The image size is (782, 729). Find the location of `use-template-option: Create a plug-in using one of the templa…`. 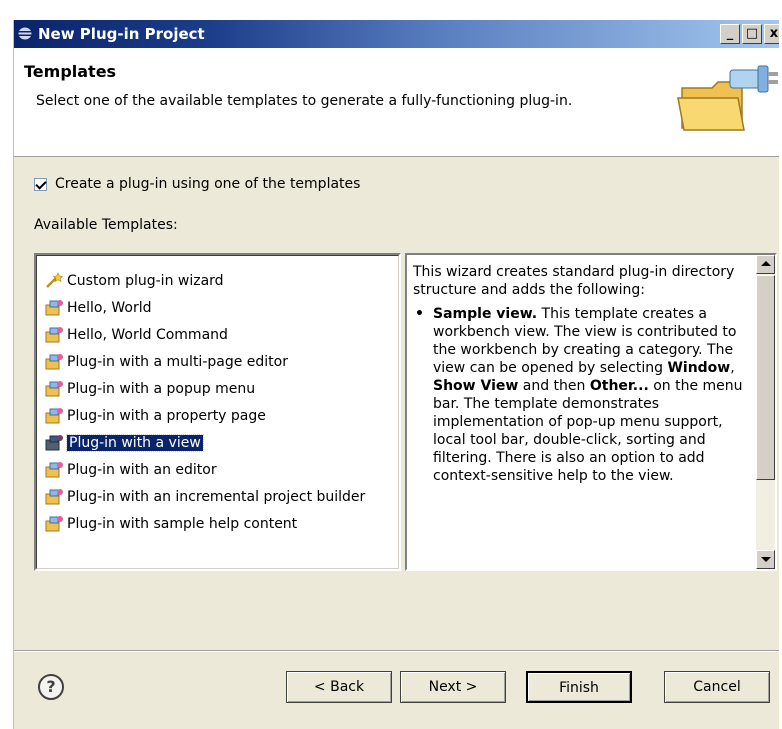

use-template-option: Create a plug-in using one of the templa… is located at coordinates (197, 184).